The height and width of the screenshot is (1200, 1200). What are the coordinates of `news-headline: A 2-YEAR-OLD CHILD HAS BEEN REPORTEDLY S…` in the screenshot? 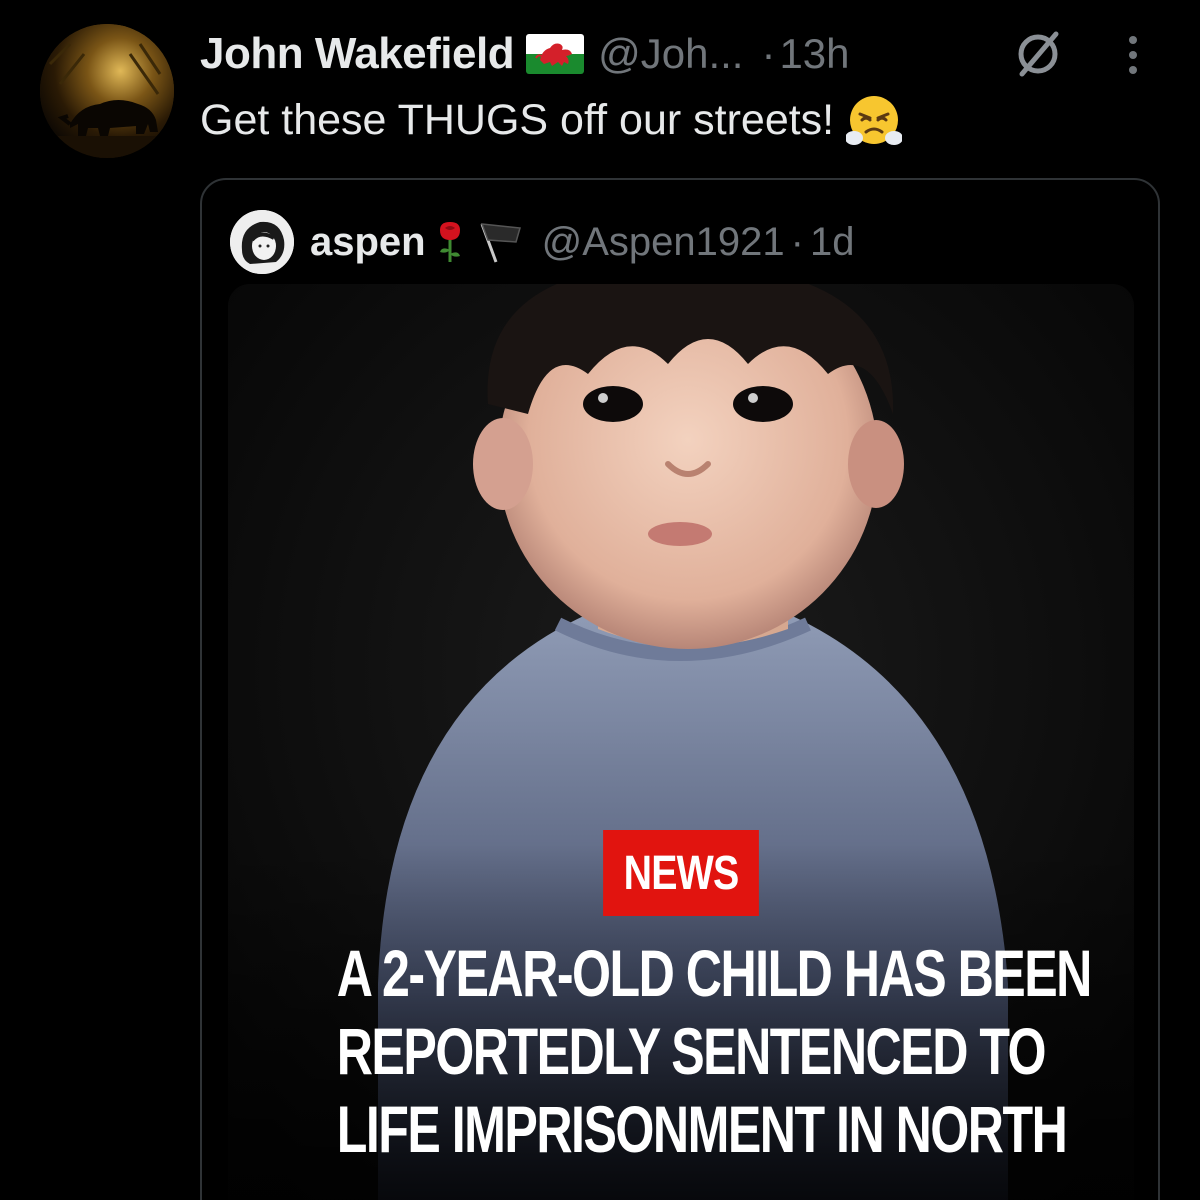 It's located at (714, 1051).